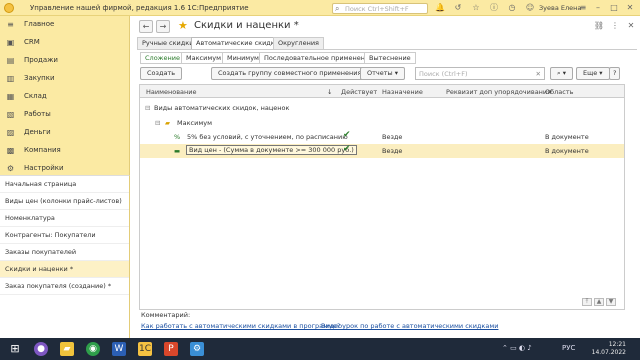 The height and width of the screenshot is (360, 640). I want to click on subtab-sequential: Последовательное применение, so click(319, 58).